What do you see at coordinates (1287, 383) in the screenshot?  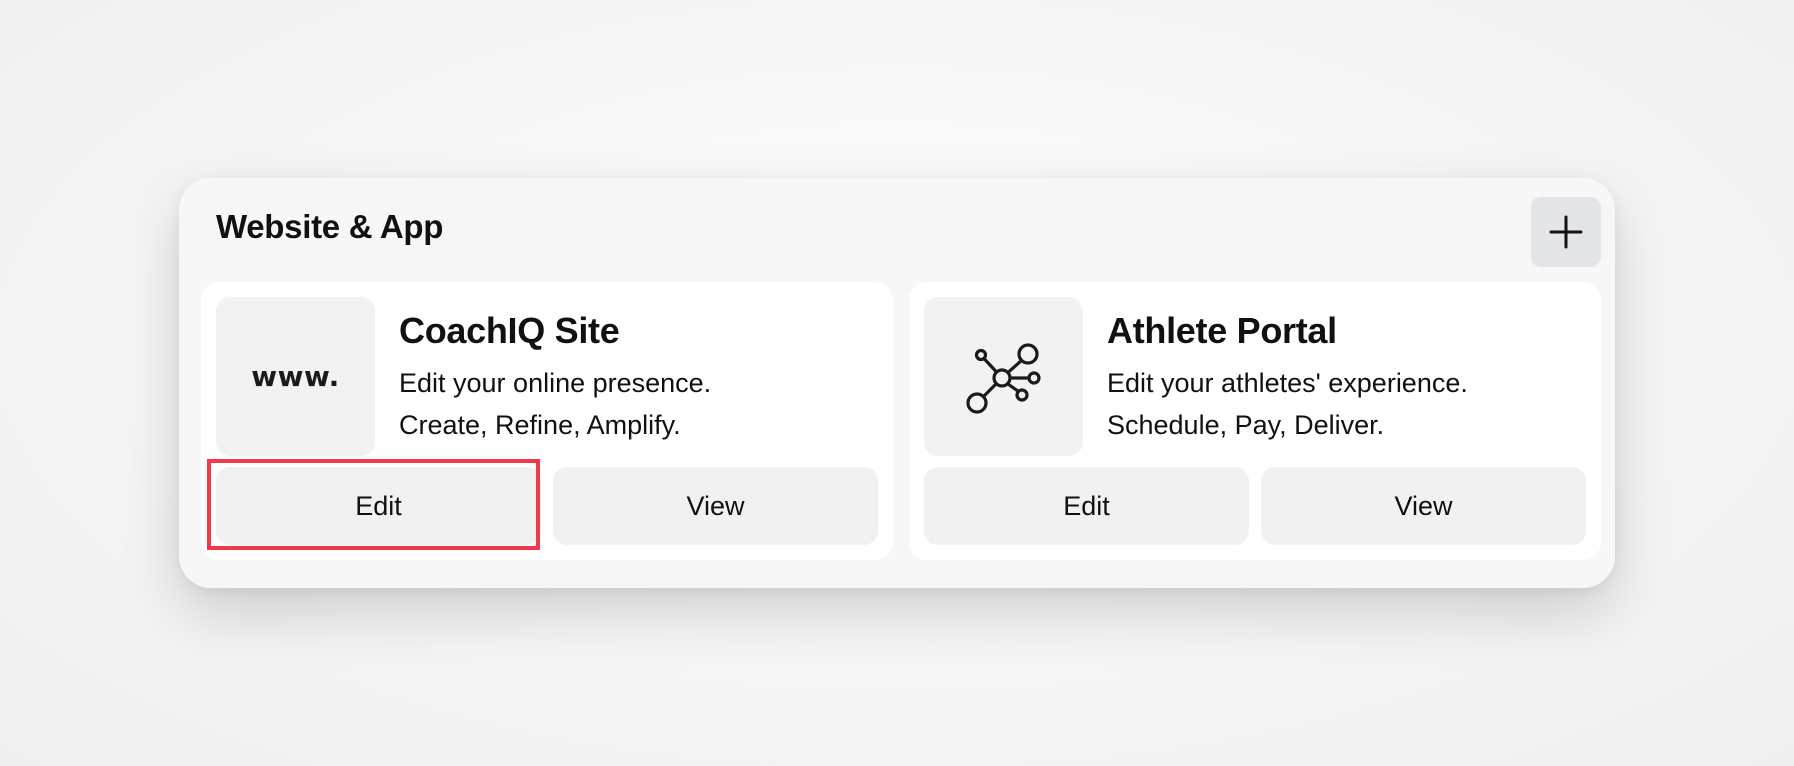 I see `card-description: Edit your athletes' experience.` at bounding box center [1287, 383].